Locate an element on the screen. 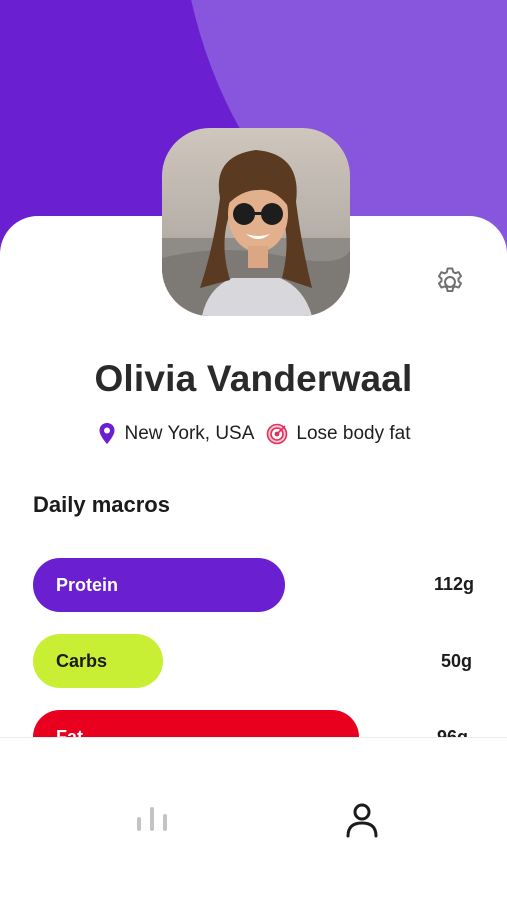 The image size is (507, 916). profile-name: Olivia Vanderwaal is located at coordinates (253, 378).